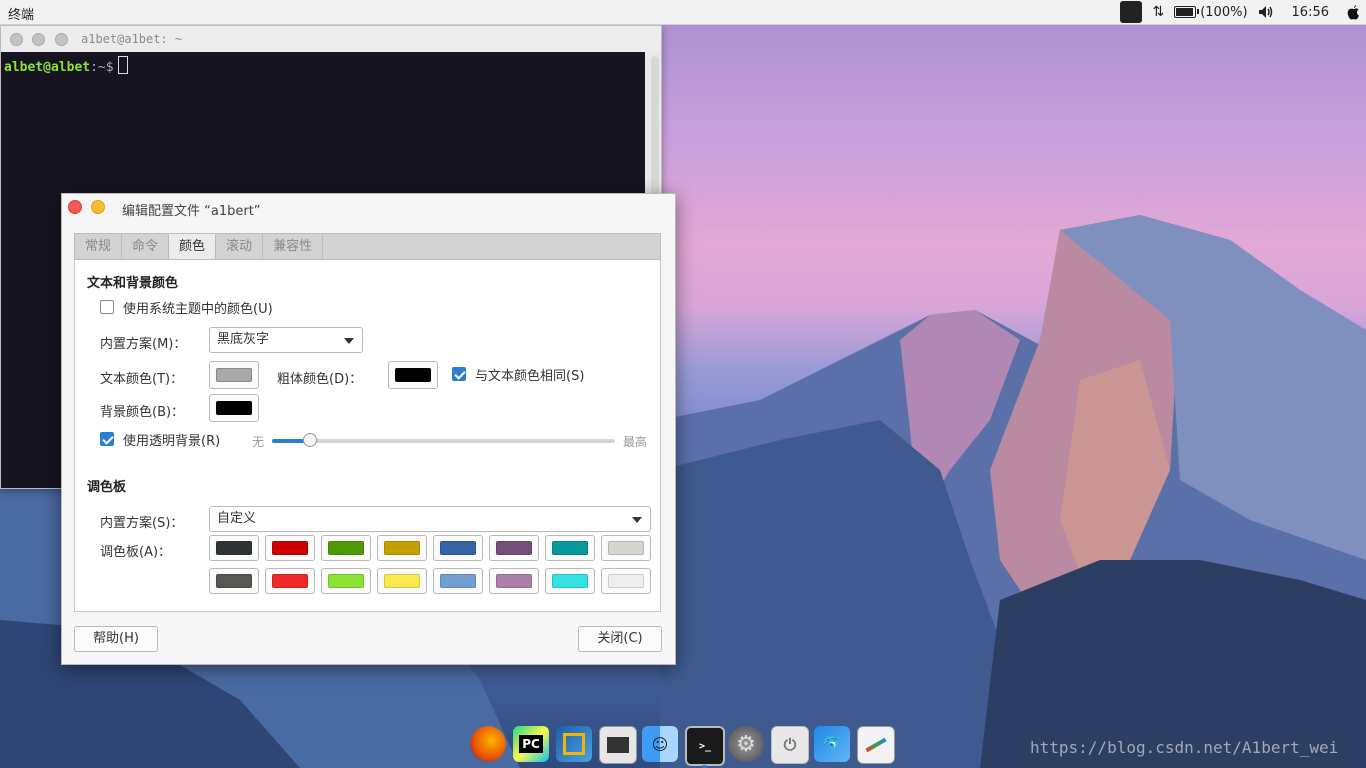 The width and height of the screenshot is (1366, 768). What do you see at coordinates (1131, 12) in the screenshot?
I see `command-icon: ⌘` at bounding box center [1131, 12].